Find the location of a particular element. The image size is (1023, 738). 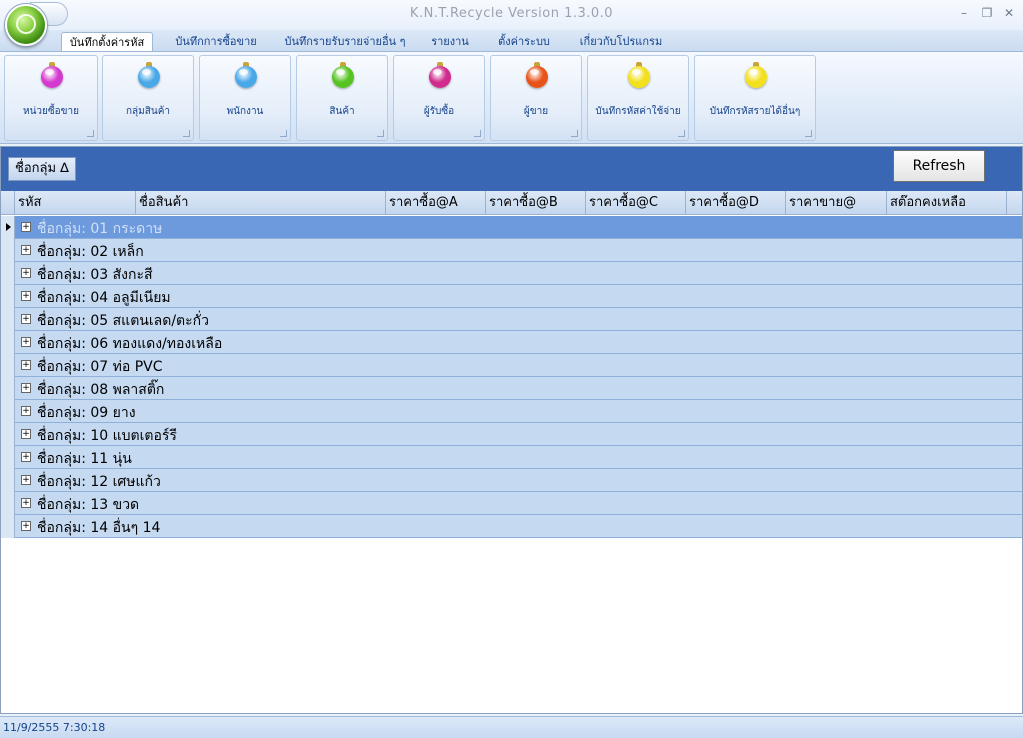

ribbon-button-6: บันทึกรหัสค่าใช้จ่าย is located at coordinates (638, 98).